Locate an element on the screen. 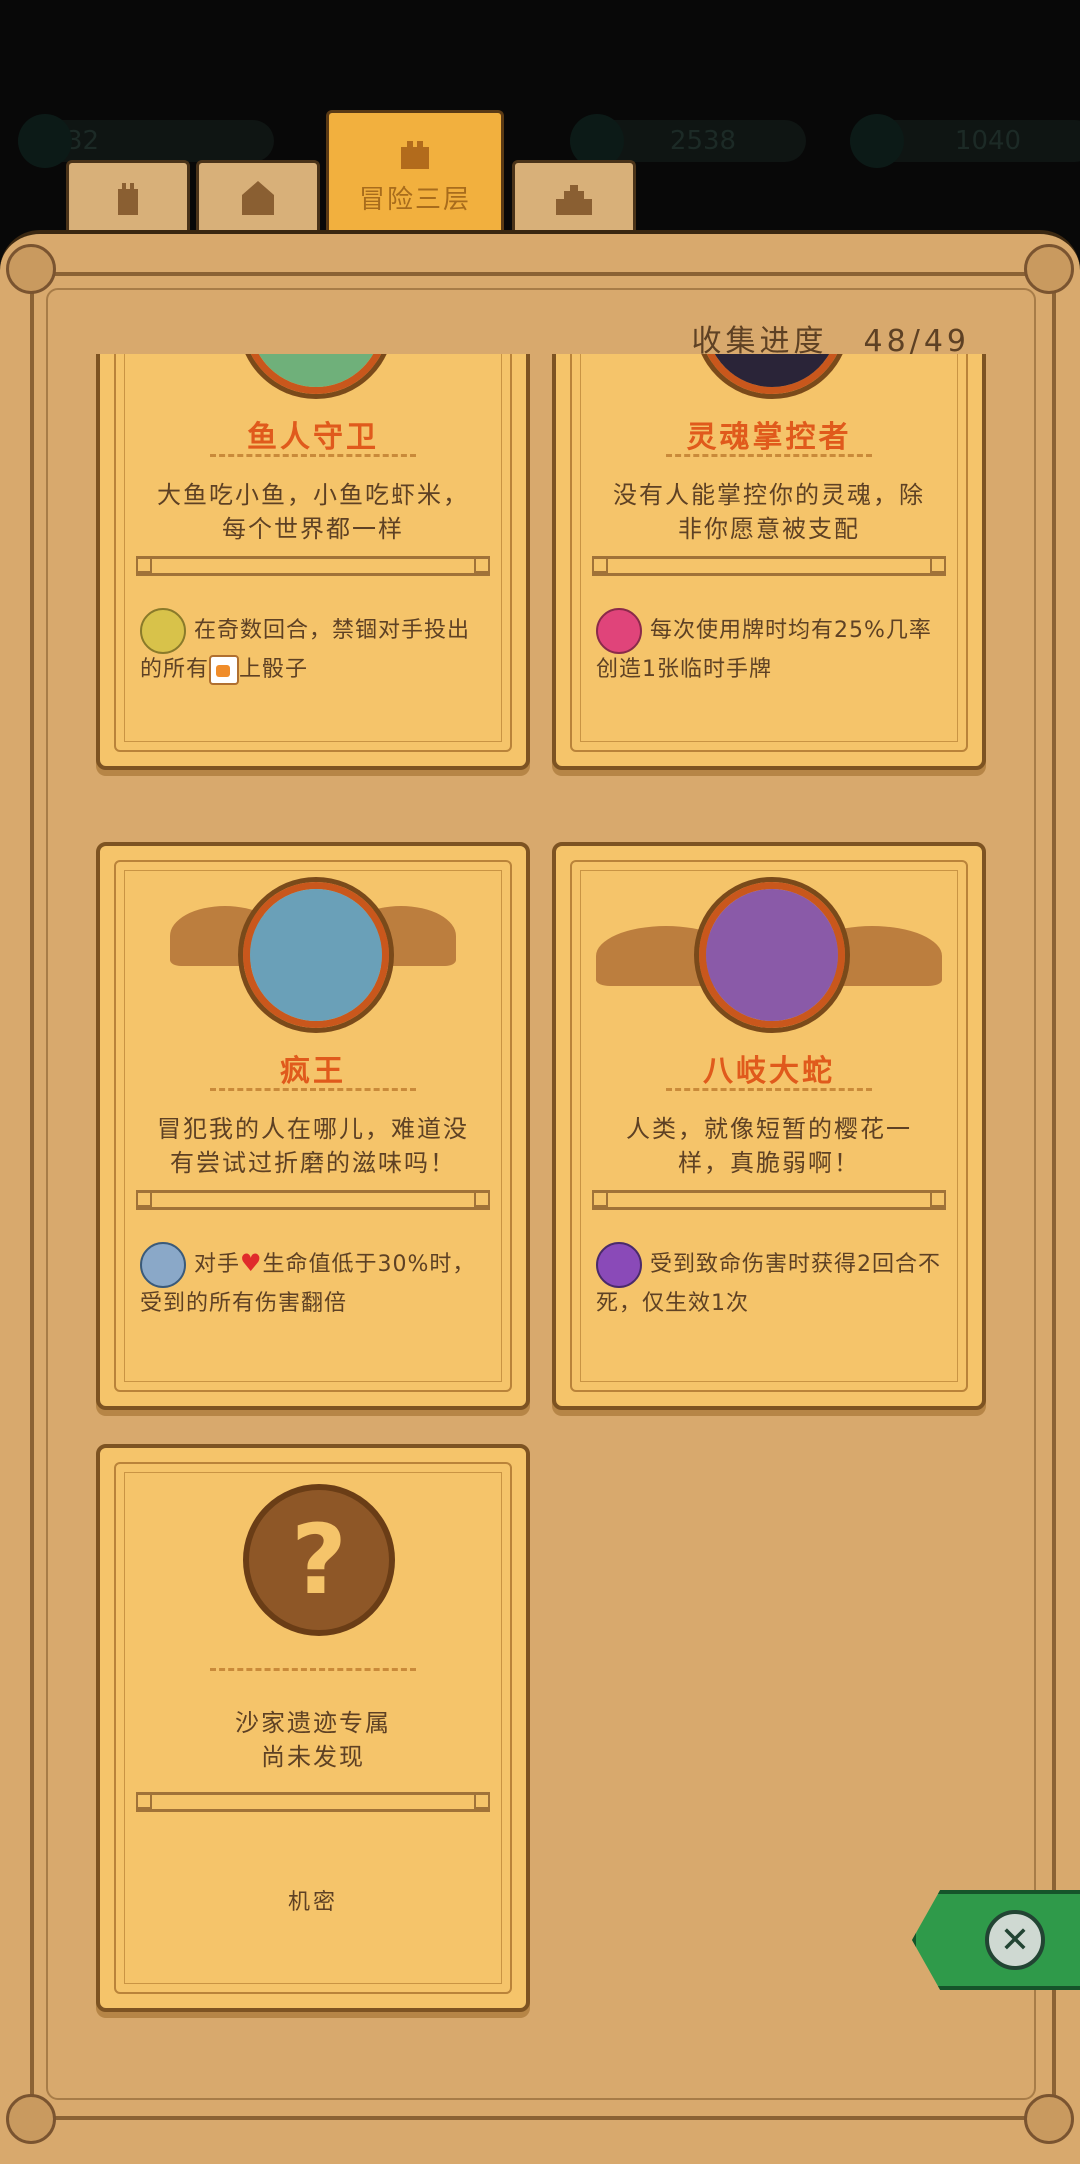  palace-icon is located at coordinates (574, 200).